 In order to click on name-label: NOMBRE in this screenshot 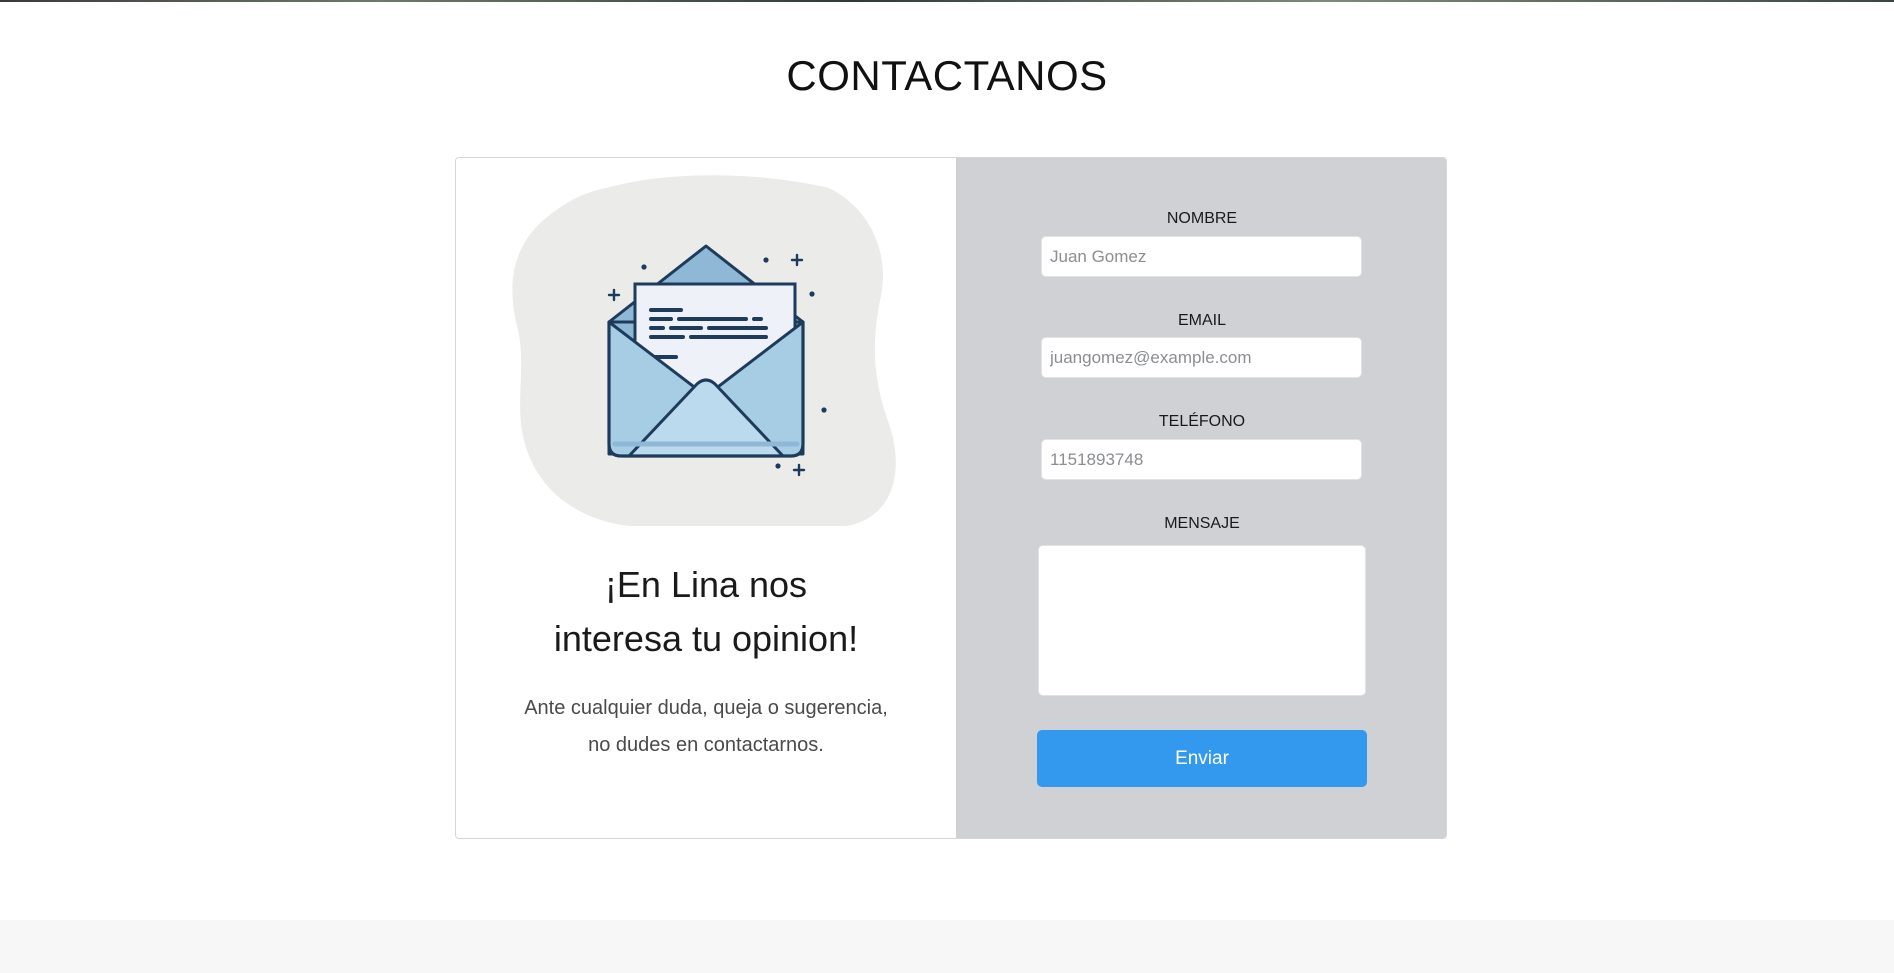, I will do `click(1202, 218)`.